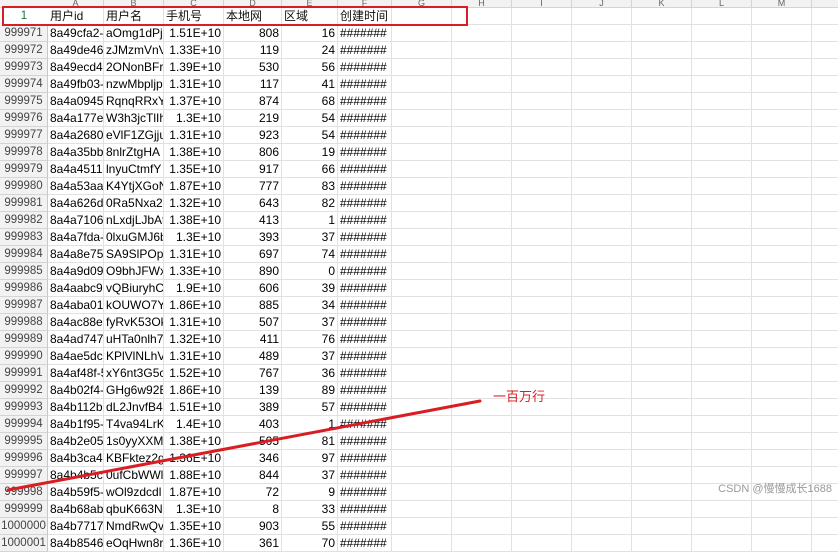  What do you see at coordinates (194, 152) in the screenshot?
I see `cell-phone: 1.38E+10` at bounding box center [194, 152].